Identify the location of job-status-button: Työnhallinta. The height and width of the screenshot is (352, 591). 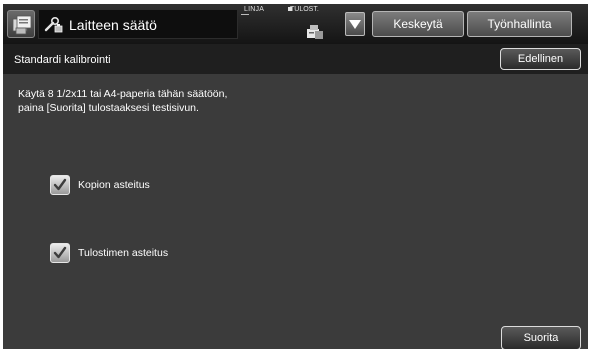
(519, 24).